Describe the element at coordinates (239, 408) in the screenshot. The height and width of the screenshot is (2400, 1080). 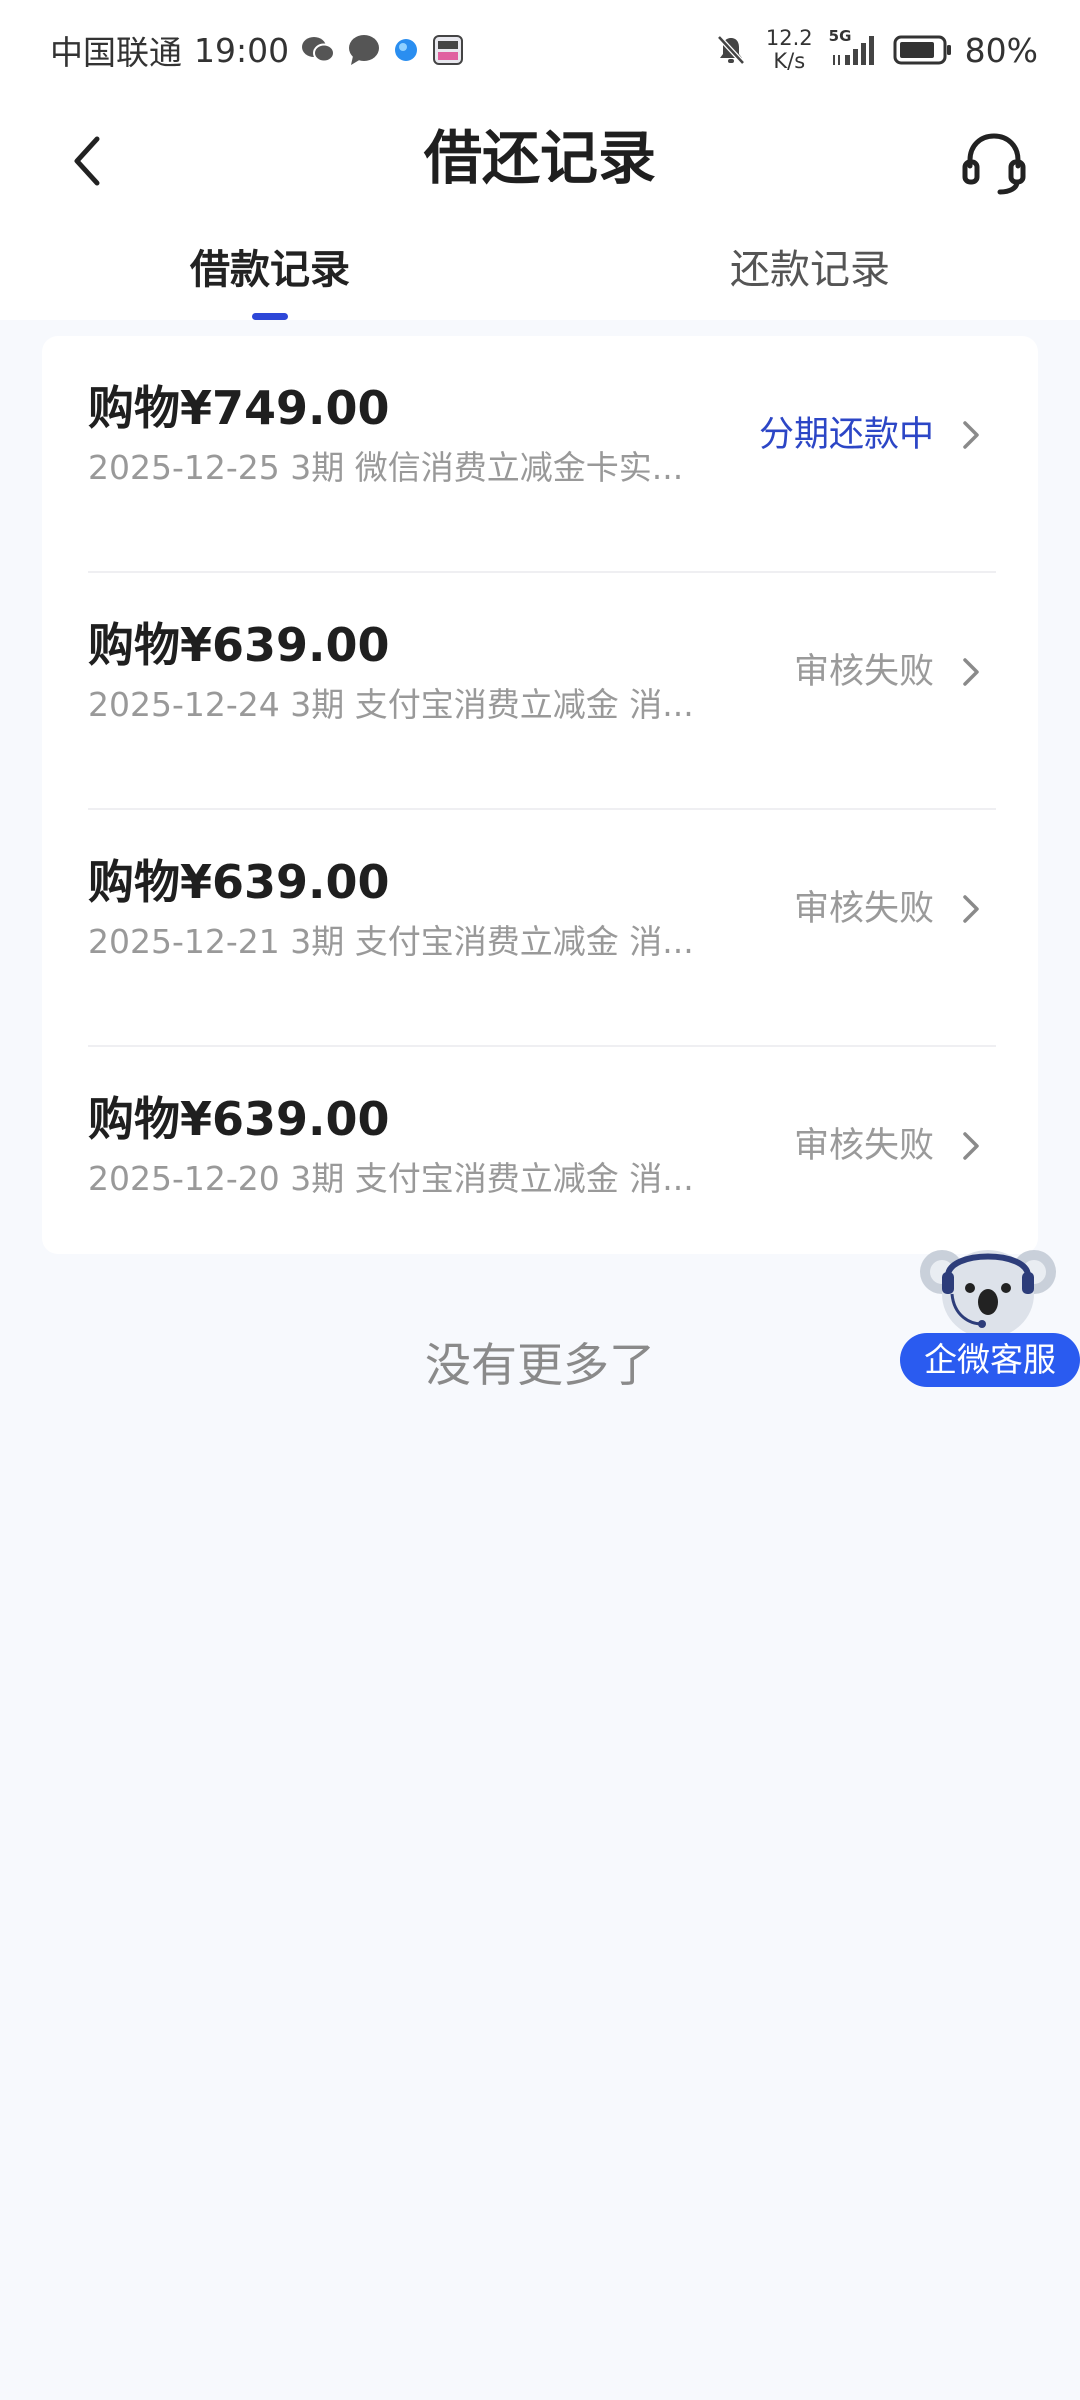
I see `record-amount: 购物¥749.00` at that location.